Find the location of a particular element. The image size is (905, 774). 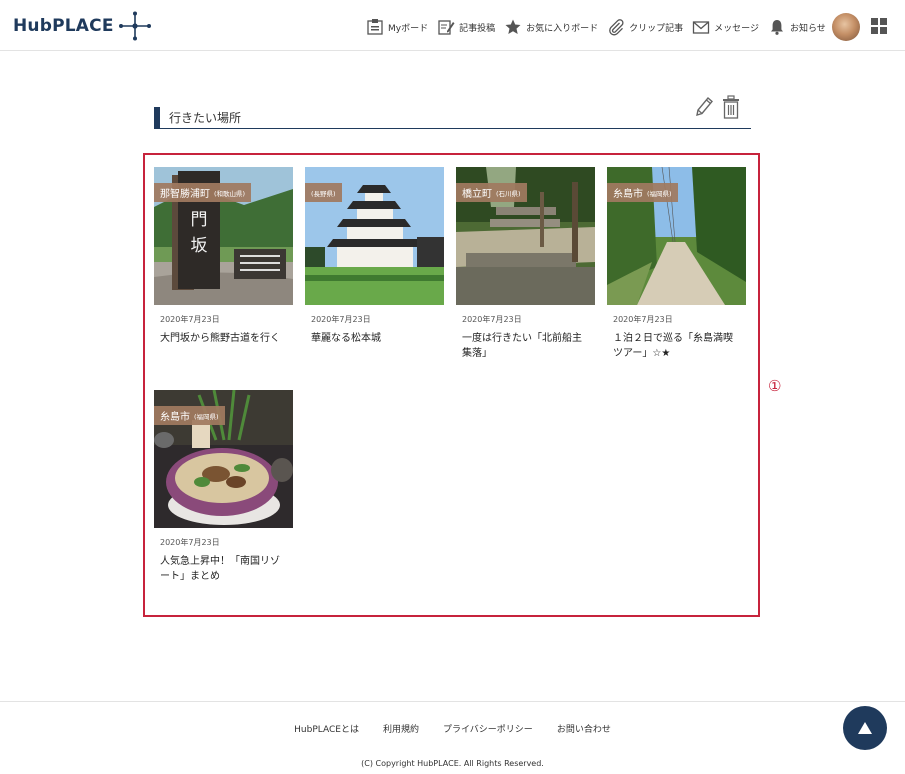

title-accent-bar is located at coordinates (157, 117).